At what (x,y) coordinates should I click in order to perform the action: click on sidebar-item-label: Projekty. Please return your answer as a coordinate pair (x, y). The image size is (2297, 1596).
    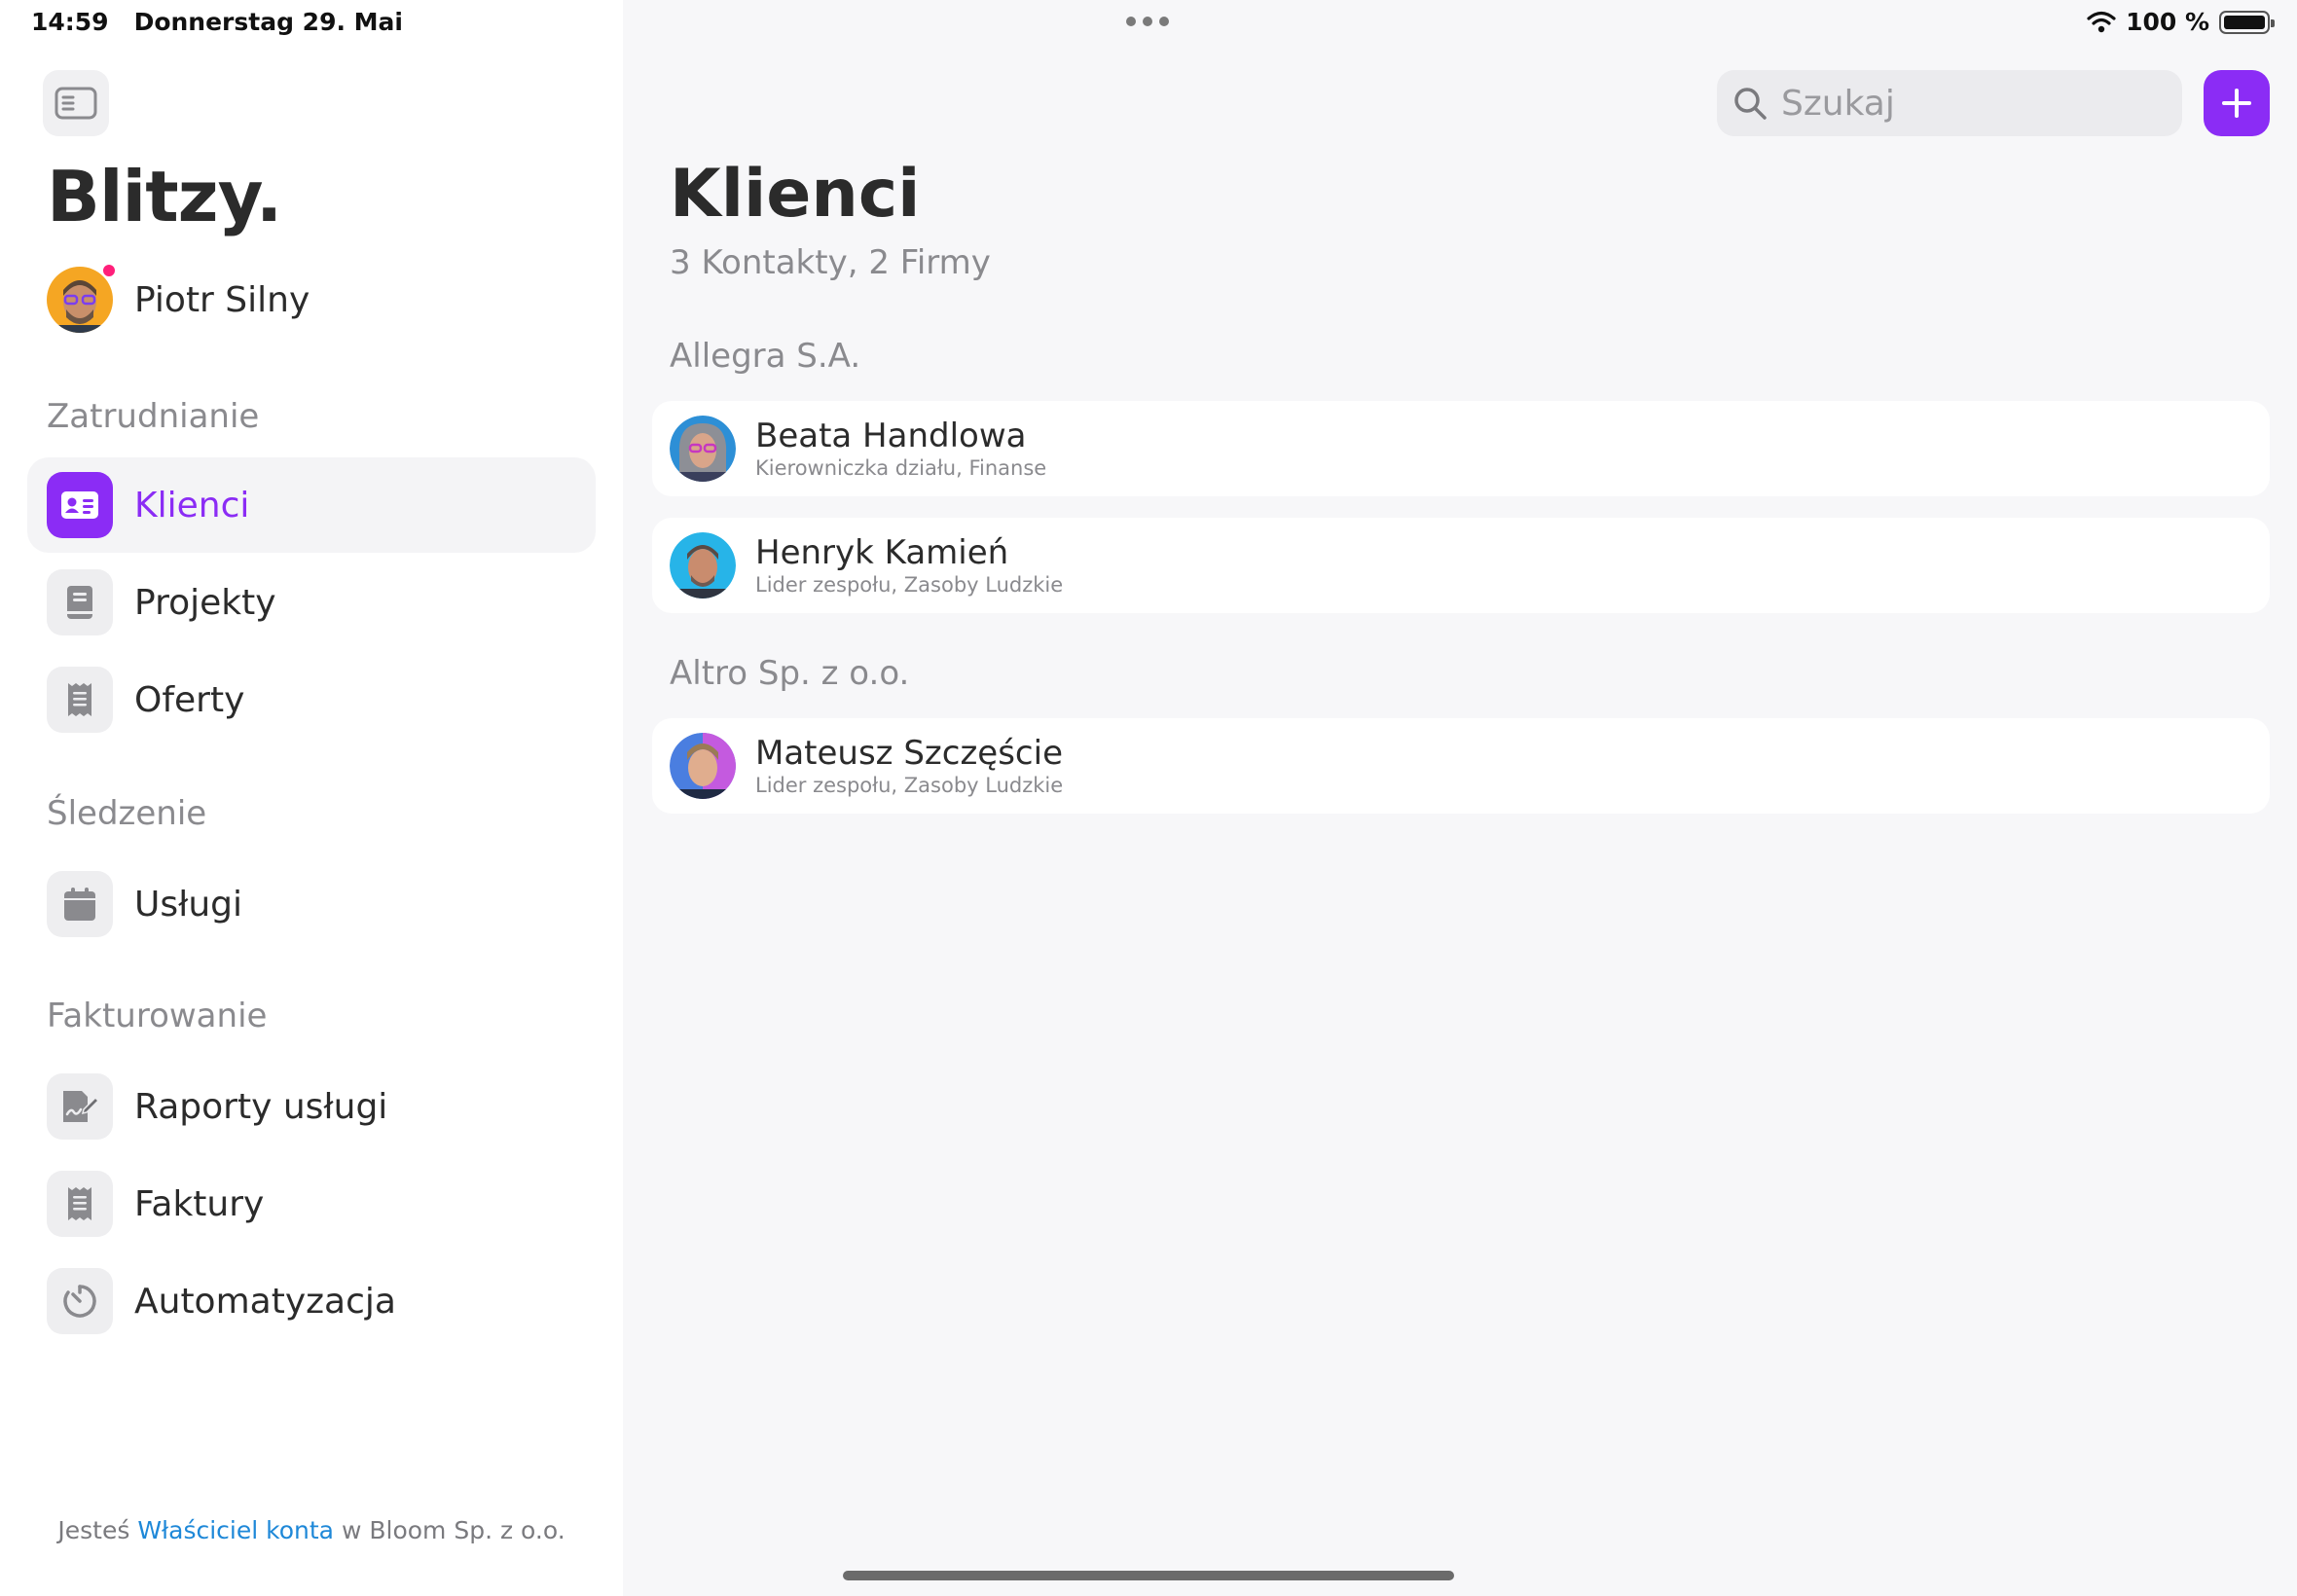
    Looking at the image, I should click on (205, 602).